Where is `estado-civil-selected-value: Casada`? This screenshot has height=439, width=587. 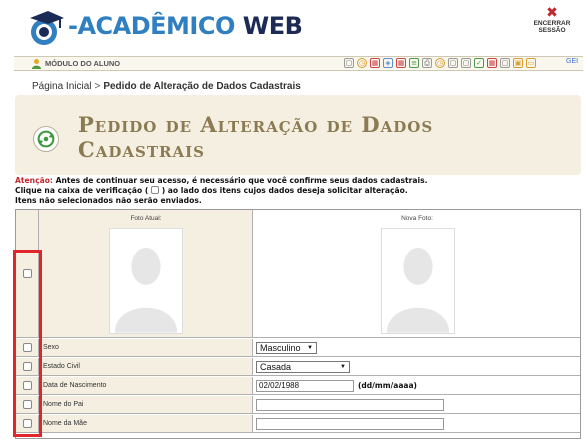
estado-civil-selected-value: Casada is located at coordinates (276, 367).